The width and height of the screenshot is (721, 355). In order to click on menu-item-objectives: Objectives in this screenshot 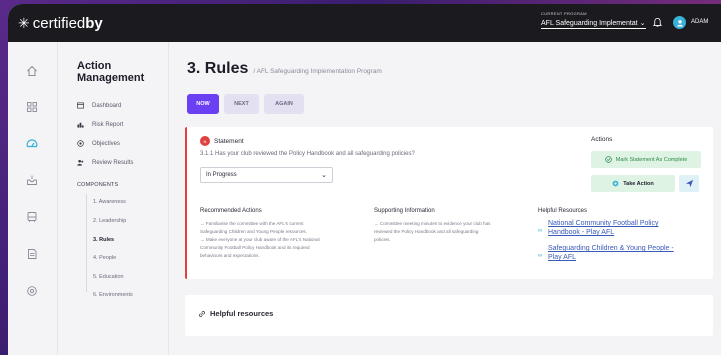, I will do `click(98, 143)`.